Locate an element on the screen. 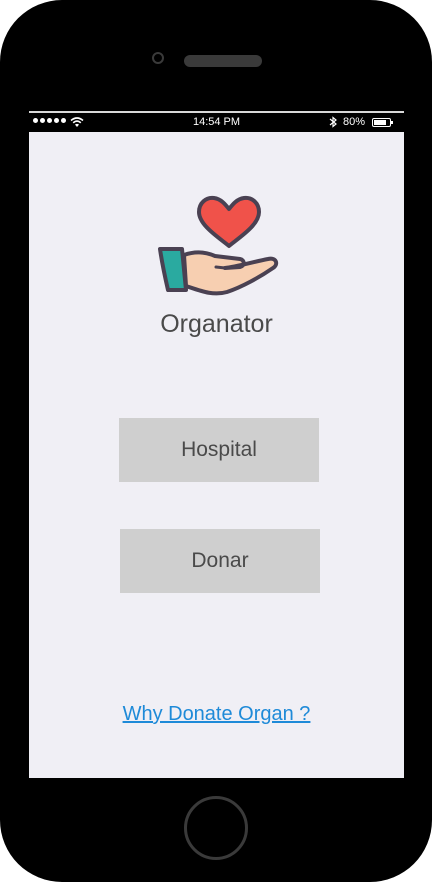  hospital-button: Hospital is located at coordinates (219, 450).